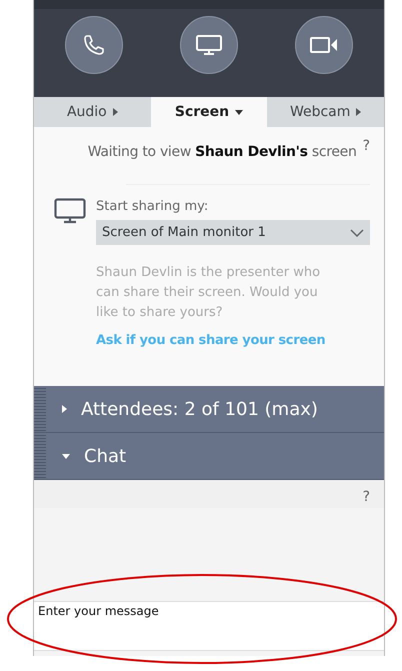 The image size is (402, 671). I want to click on chevron-down-icon, so click(357, 232).